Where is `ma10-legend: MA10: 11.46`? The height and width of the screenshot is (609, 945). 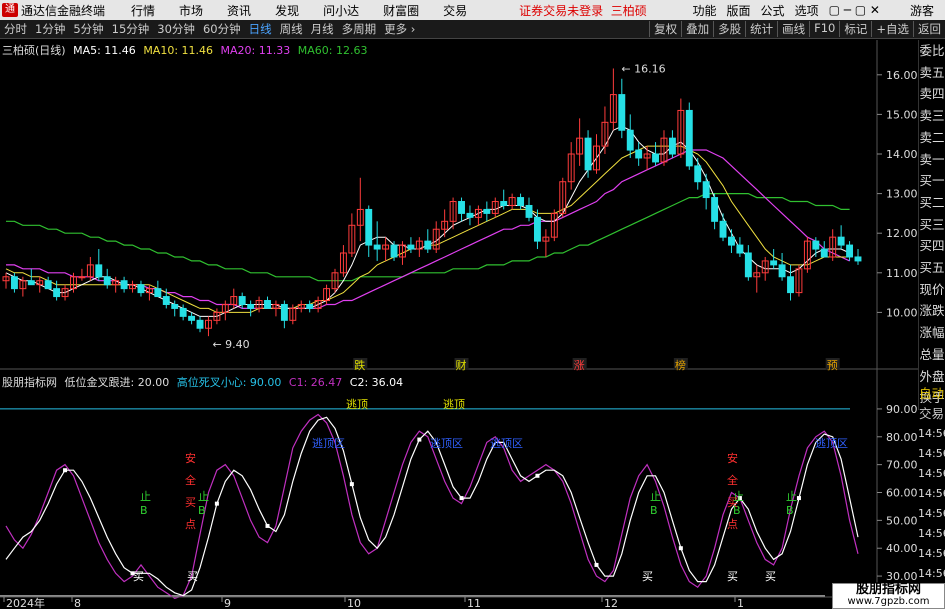
ma10-legend: MA10: 11.46 is located at coordinates (178, 50).